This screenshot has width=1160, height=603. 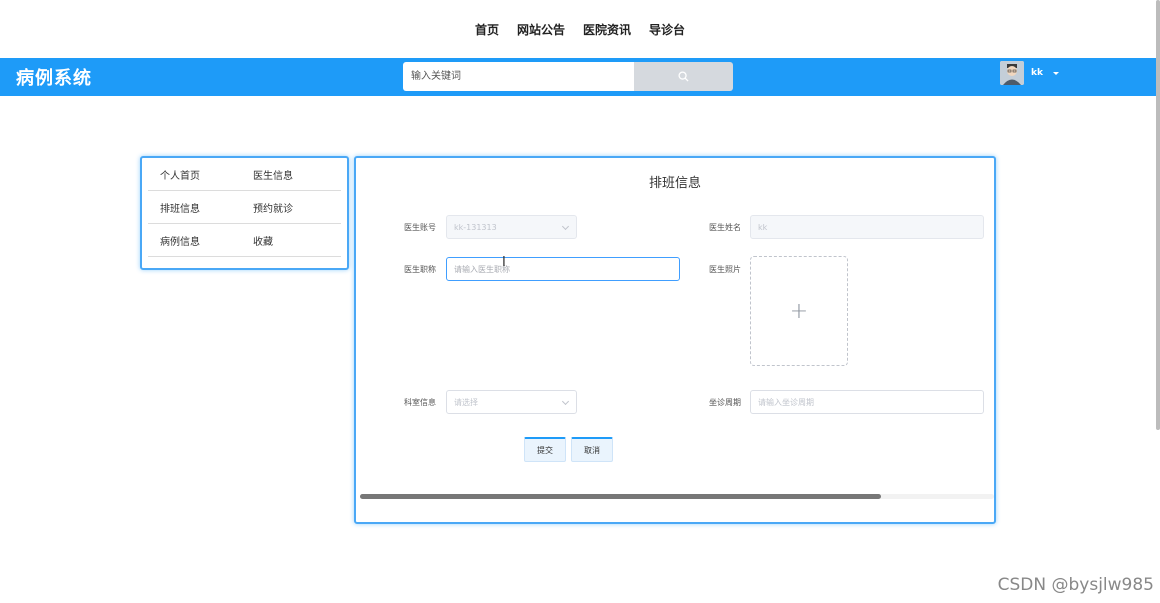 What do you see at coordinates (1012, 73) in the screenshot?
I see `avatar` at bounding box center [1012, 73].